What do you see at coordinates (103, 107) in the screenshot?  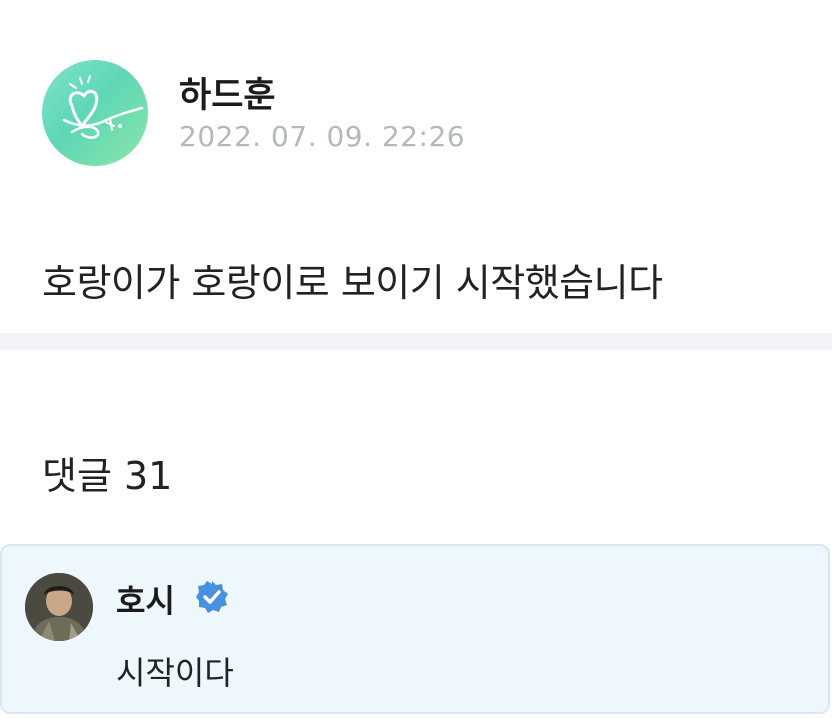 I see `heart-doodle-icon` at bounding box center [103, 107].